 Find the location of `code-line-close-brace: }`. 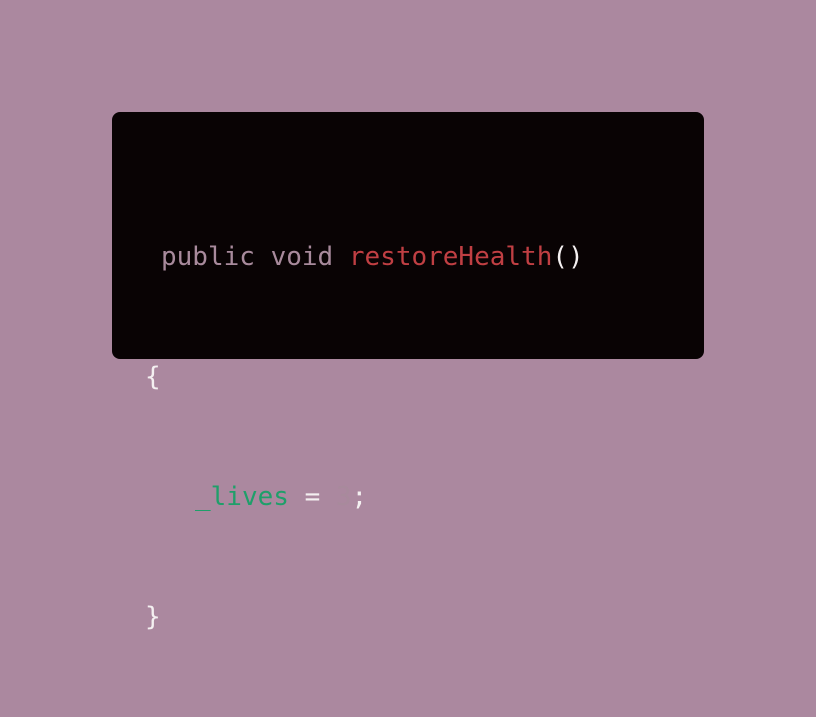

code-line-close-brace: } is located at coordinates (364, 617).